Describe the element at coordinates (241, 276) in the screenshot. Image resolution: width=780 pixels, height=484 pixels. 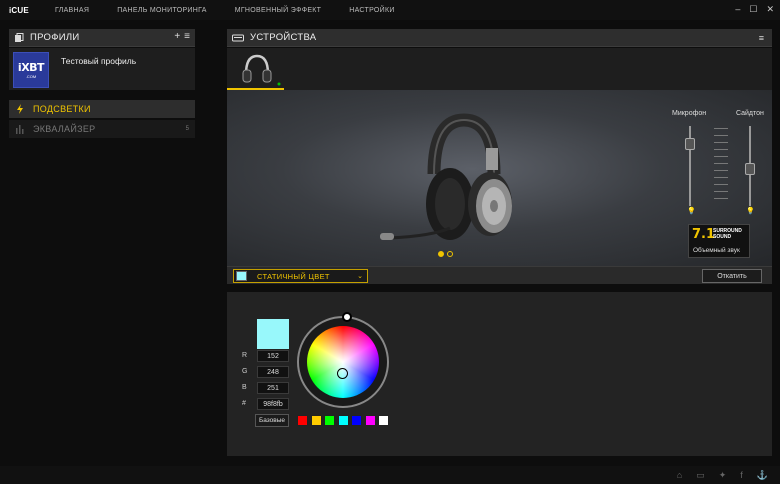
I see `effect-color-swatch` at that location.